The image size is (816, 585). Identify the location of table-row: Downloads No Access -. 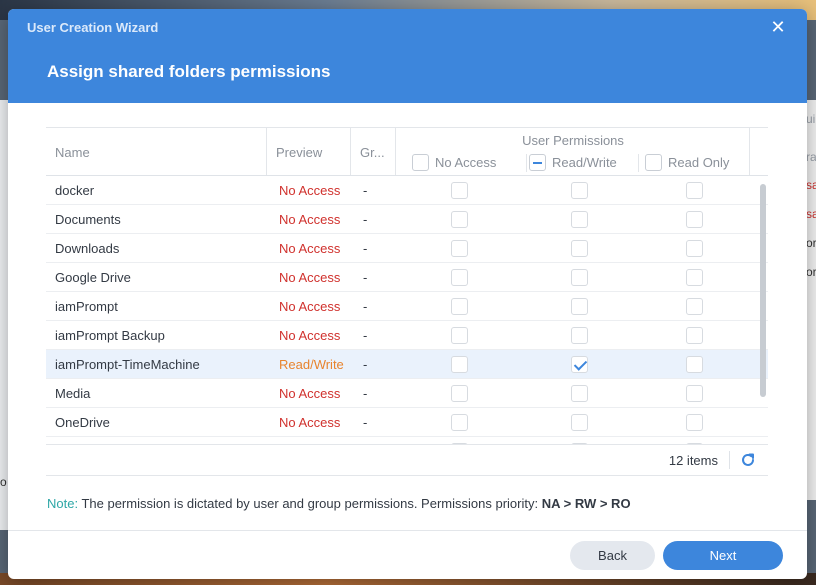
(407, 248).